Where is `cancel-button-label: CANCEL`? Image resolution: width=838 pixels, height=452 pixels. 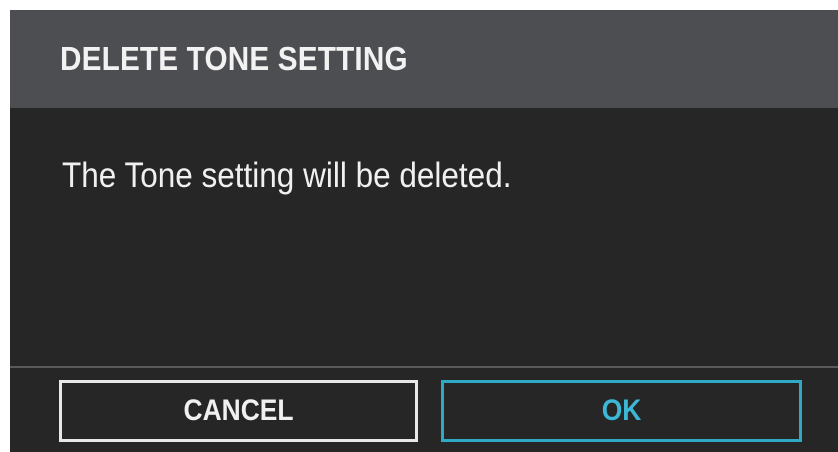
cancel-button-label: CANCEL is located at coordinates (238, 410).